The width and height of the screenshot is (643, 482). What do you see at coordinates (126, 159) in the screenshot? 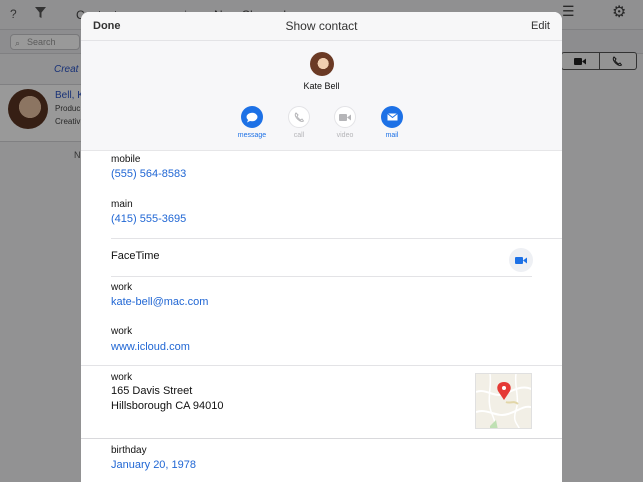
I see `phone-label-mobile: mobile` at bounding box center [126, 159].